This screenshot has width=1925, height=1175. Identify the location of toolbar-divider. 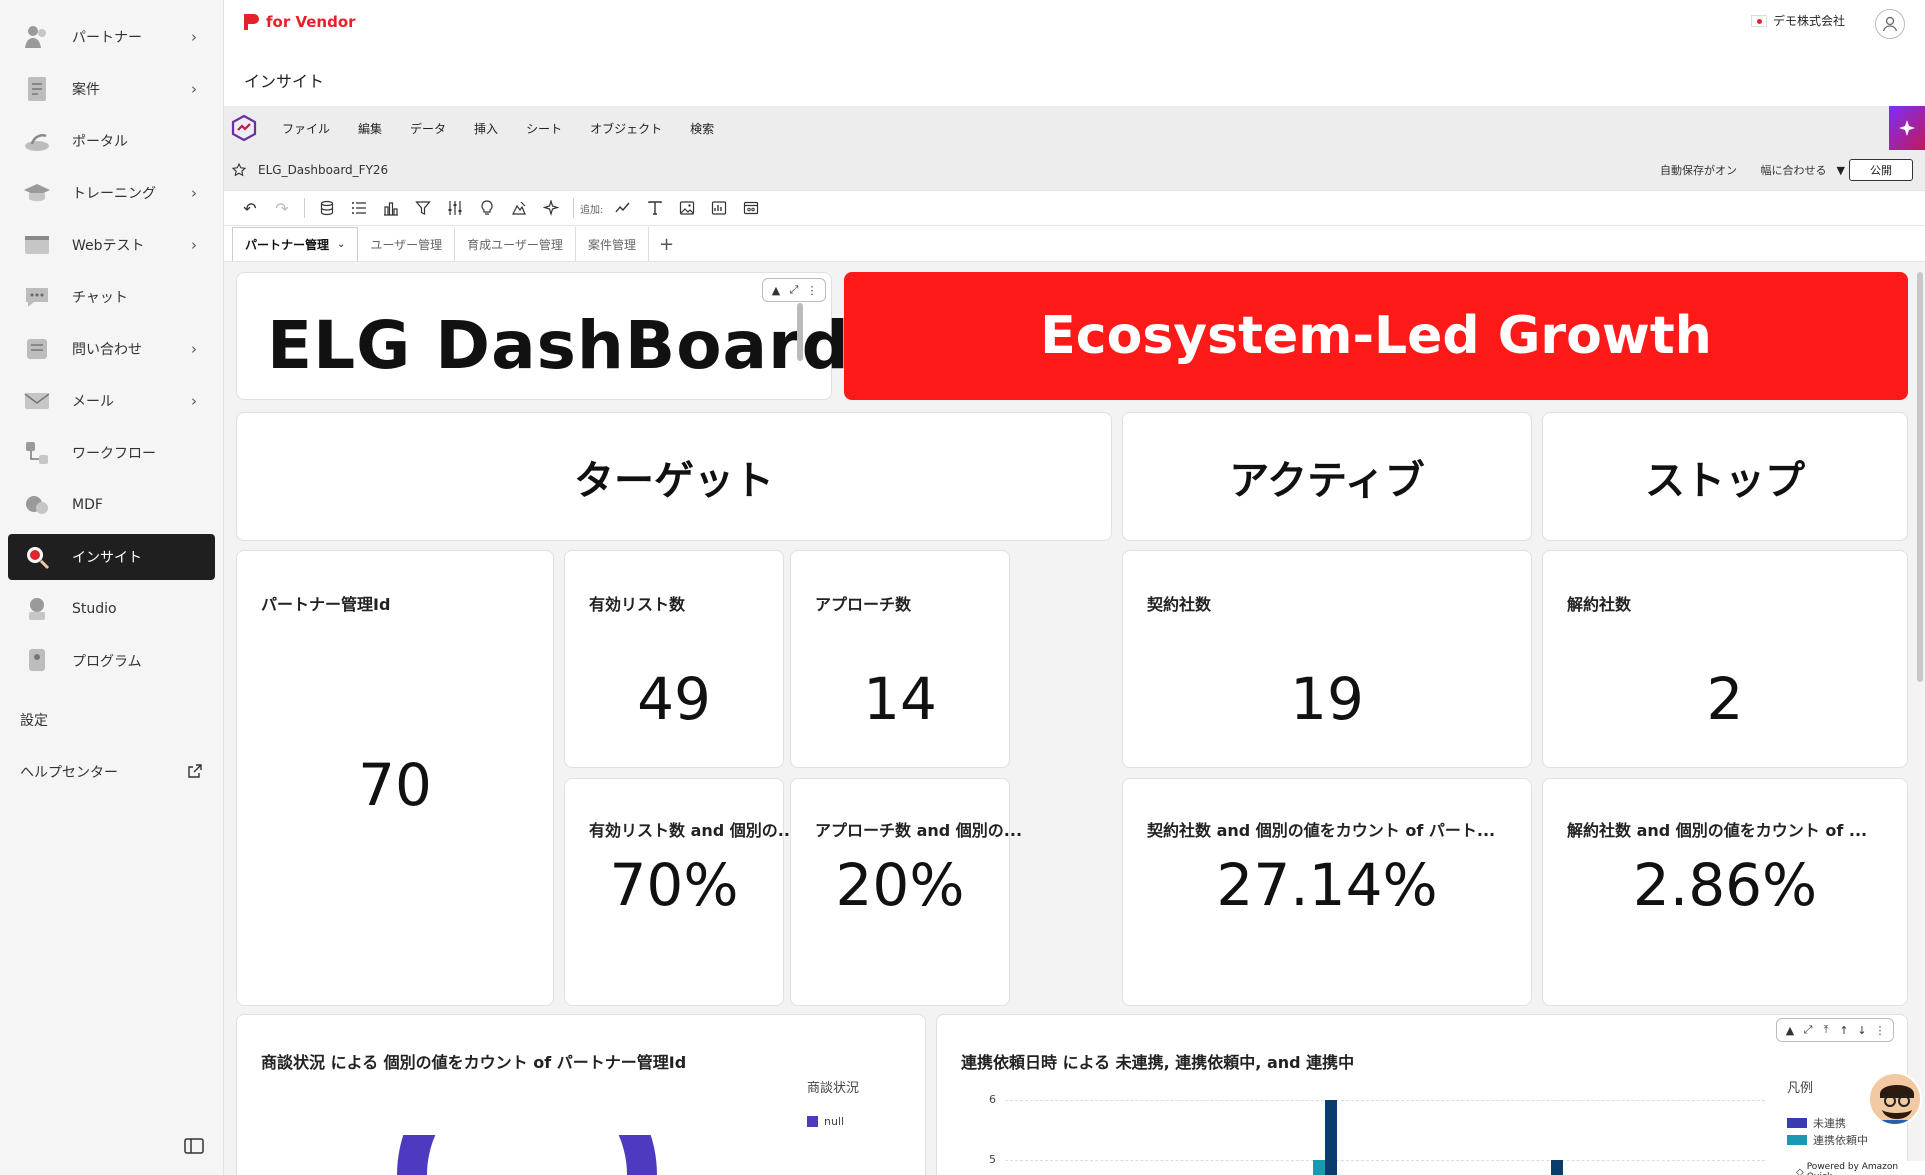
(304, 208).